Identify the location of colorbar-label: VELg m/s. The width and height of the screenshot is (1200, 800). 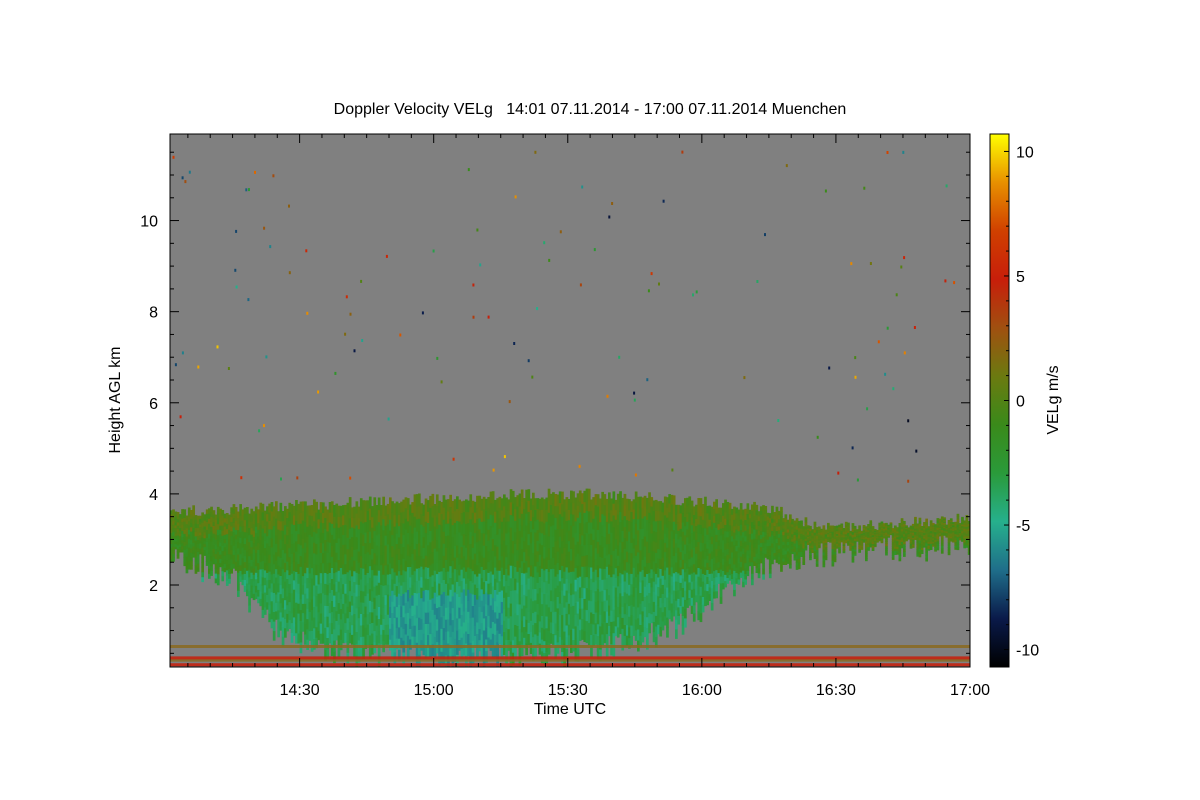
(1053, 399).